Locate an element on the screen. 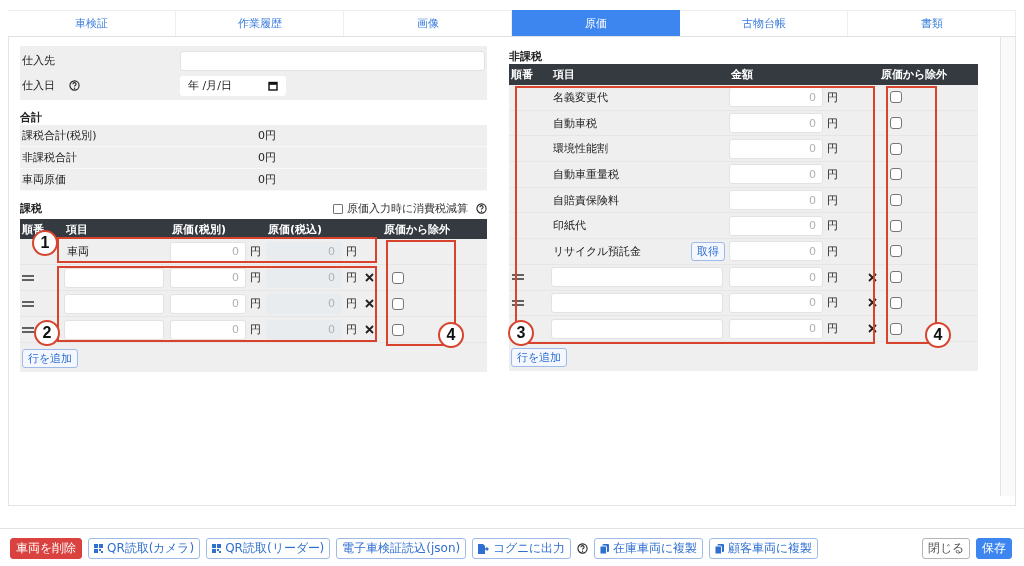  action-button: 閉じる is located at coordinates (946, 548).